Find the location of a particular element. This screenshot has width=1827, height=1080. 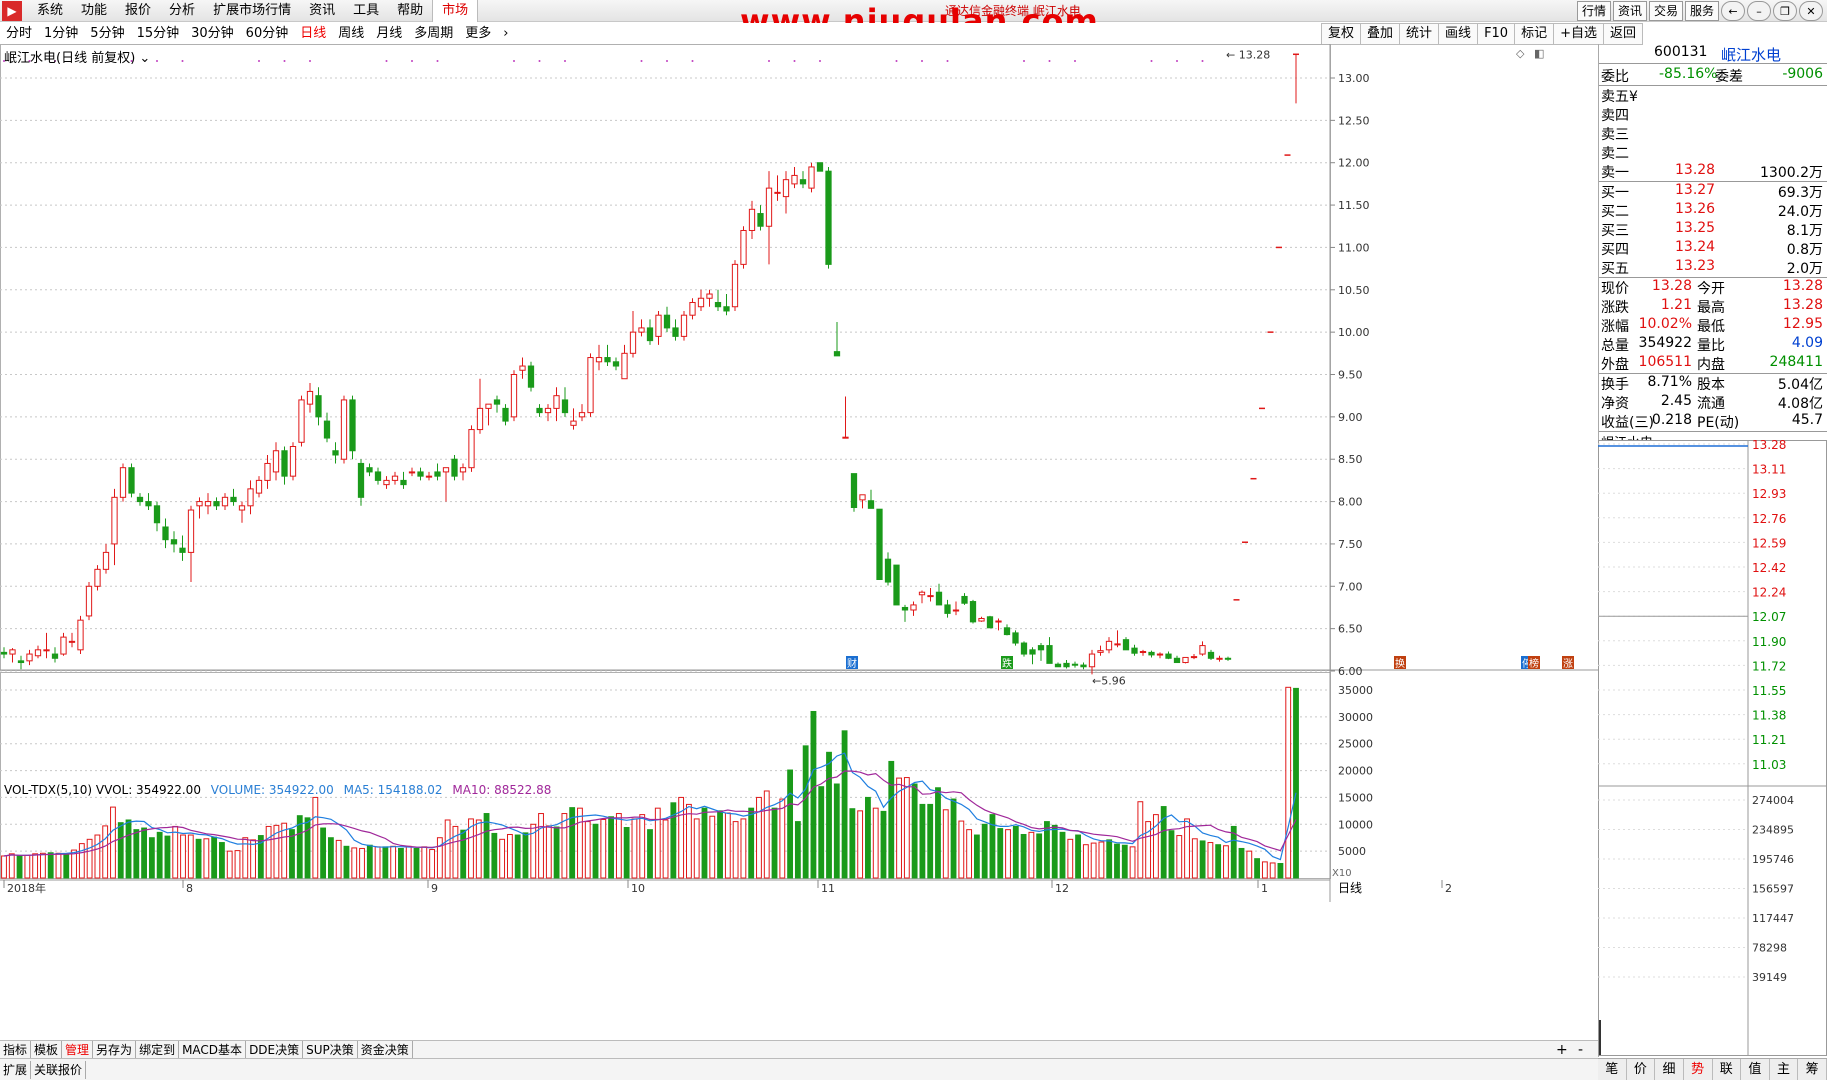

quote-button: 行情 is located at coordinates (1593, 11).